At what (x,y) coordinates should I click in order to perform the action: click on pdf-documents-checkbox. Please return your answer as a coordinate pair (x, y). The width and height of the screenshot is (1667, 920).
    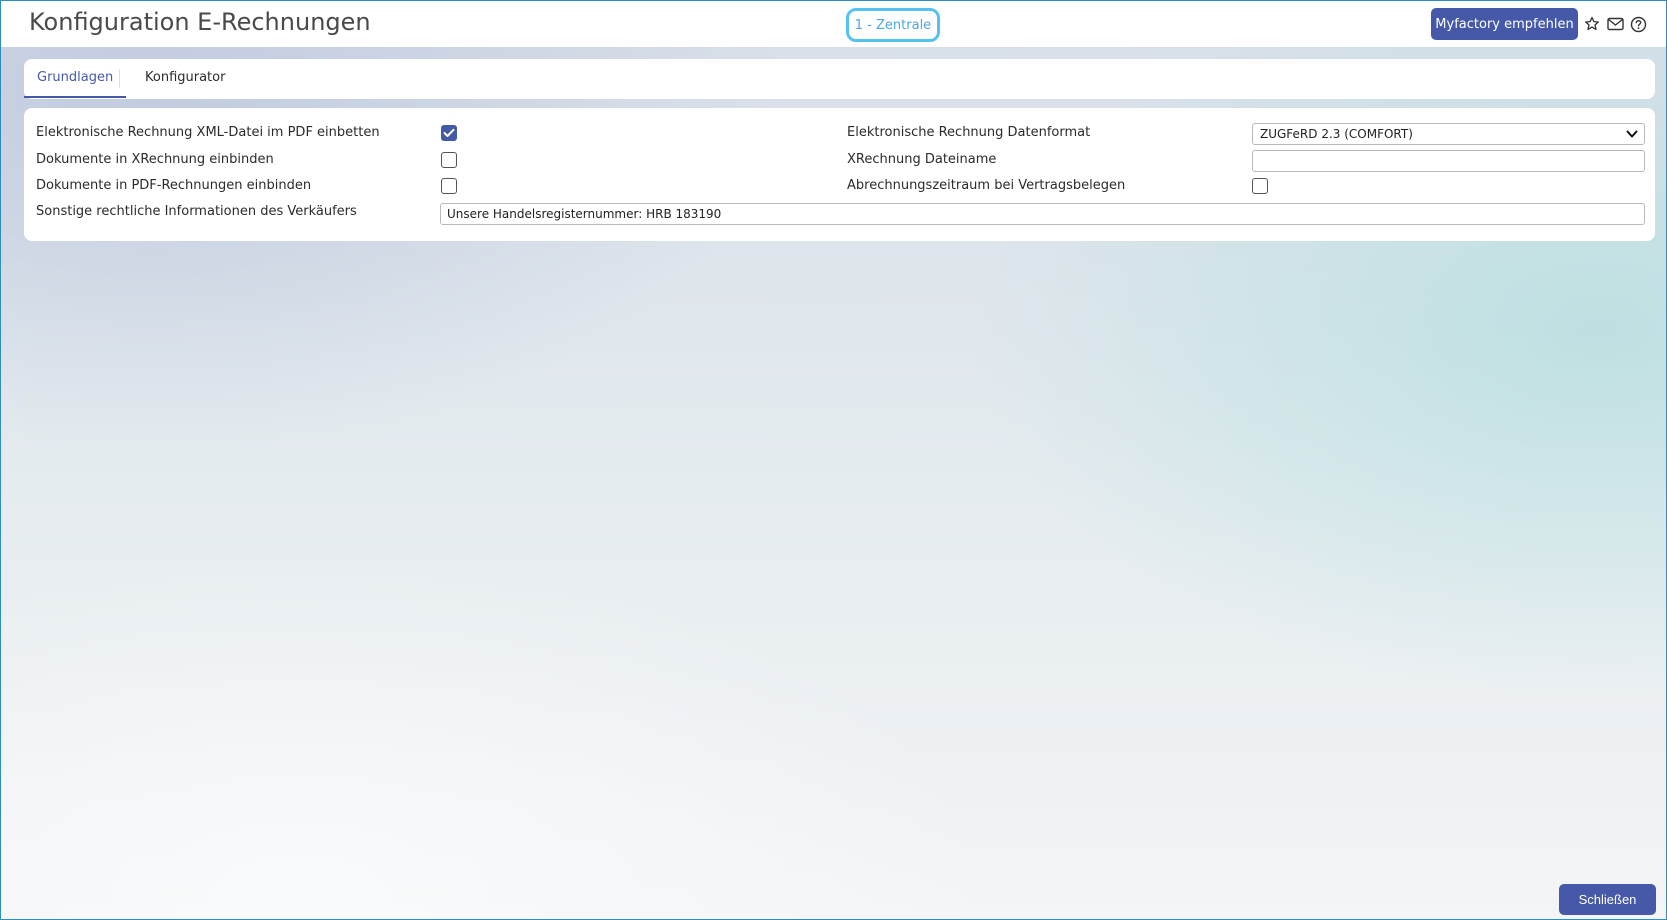
    Looking at the image, I should click on (449, 186).